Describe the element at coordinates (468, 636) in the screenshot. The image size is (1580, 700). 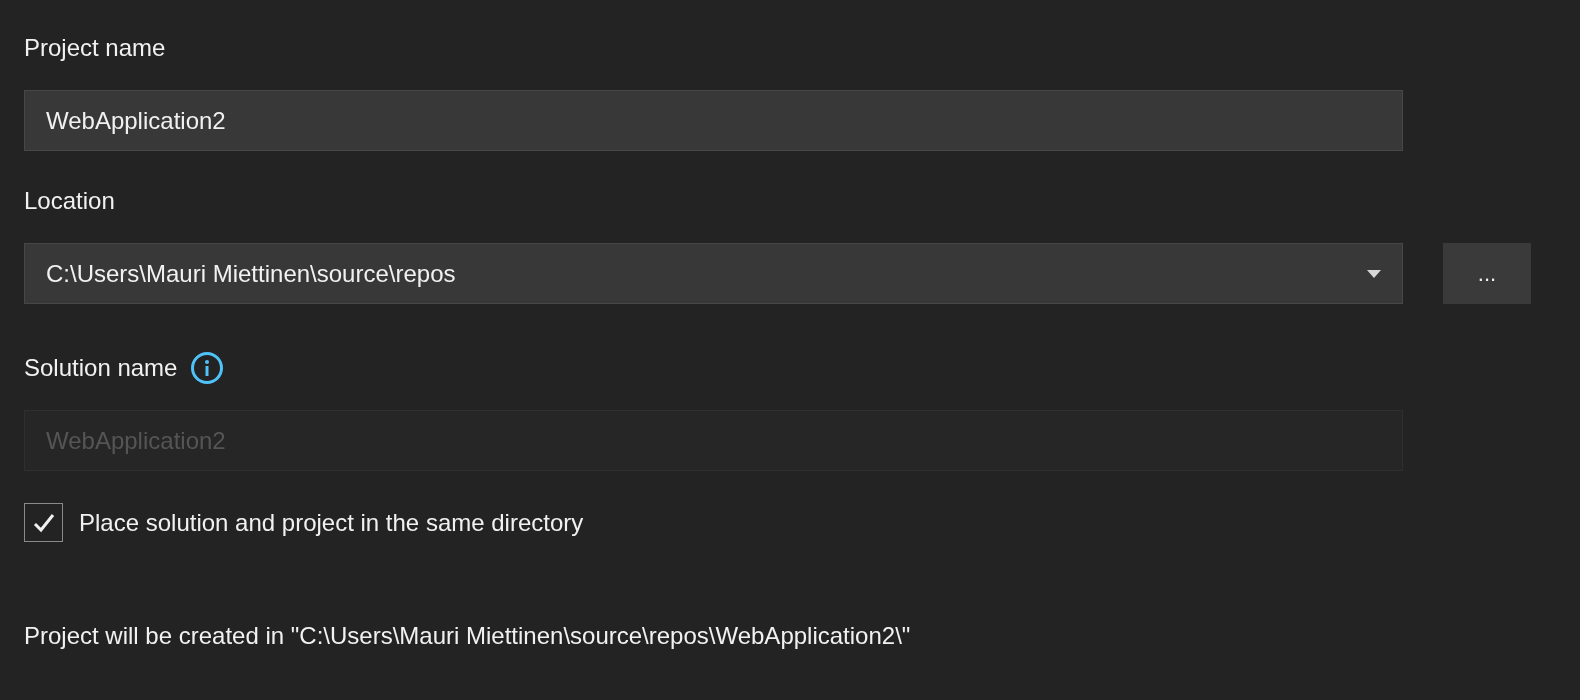
I see `output-path-text: Project will be created in "C:\Users\Mauri Miettinen\source\repos\WebApplication2\"` at that location.